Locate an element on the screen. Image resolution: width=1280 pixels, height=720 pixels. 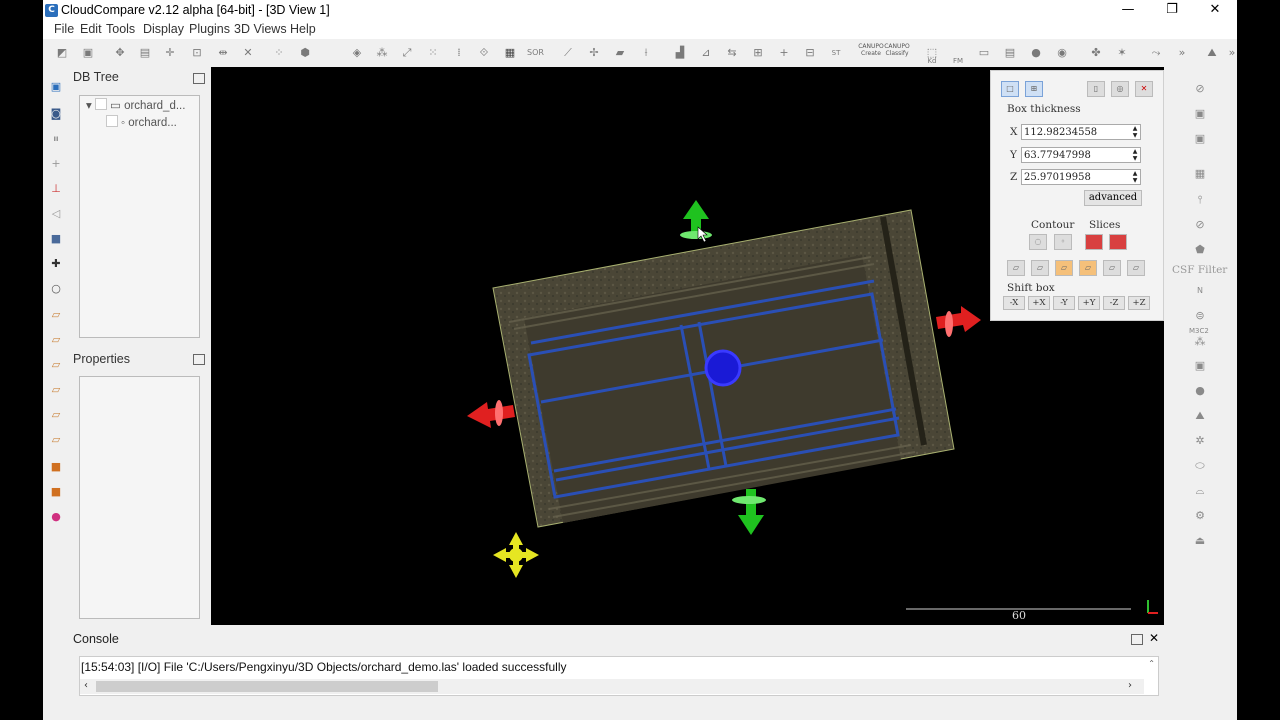
perspective-icon: ◁ is located at coordinates (56, 214).